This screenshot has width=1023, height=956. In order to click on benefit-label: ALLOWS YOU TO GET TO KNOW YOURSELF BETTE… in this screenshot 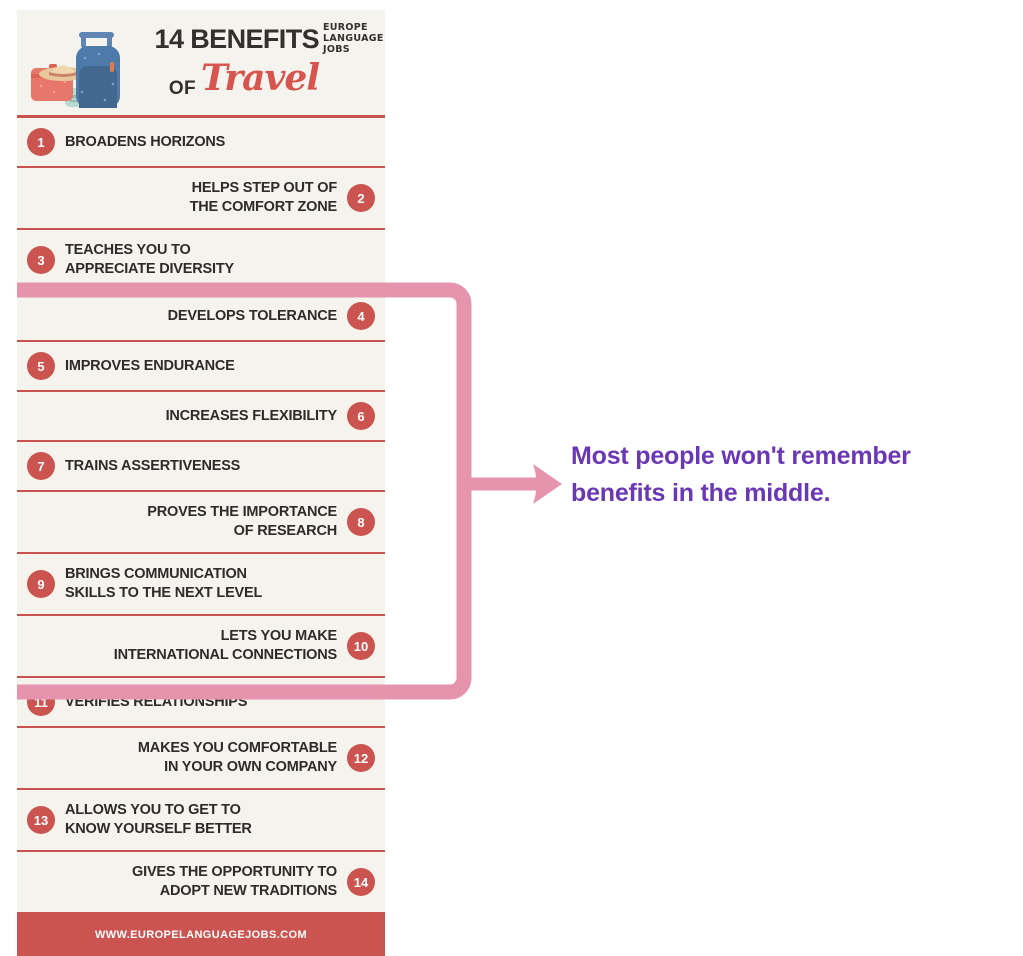, I will do `click(158, 819)`.